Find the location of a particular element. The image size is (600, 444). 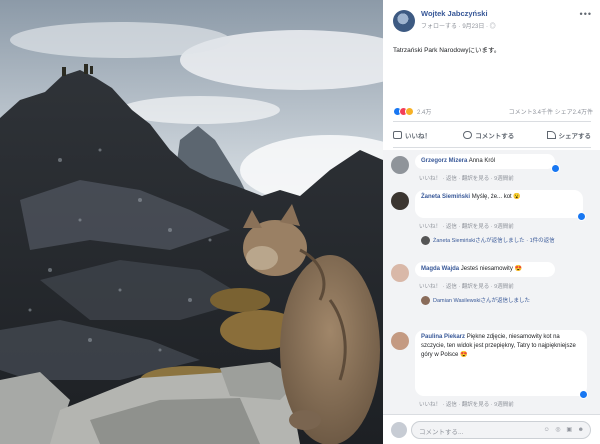

comment-author: Paulina Piekarz is located at coordinates (443, 337).